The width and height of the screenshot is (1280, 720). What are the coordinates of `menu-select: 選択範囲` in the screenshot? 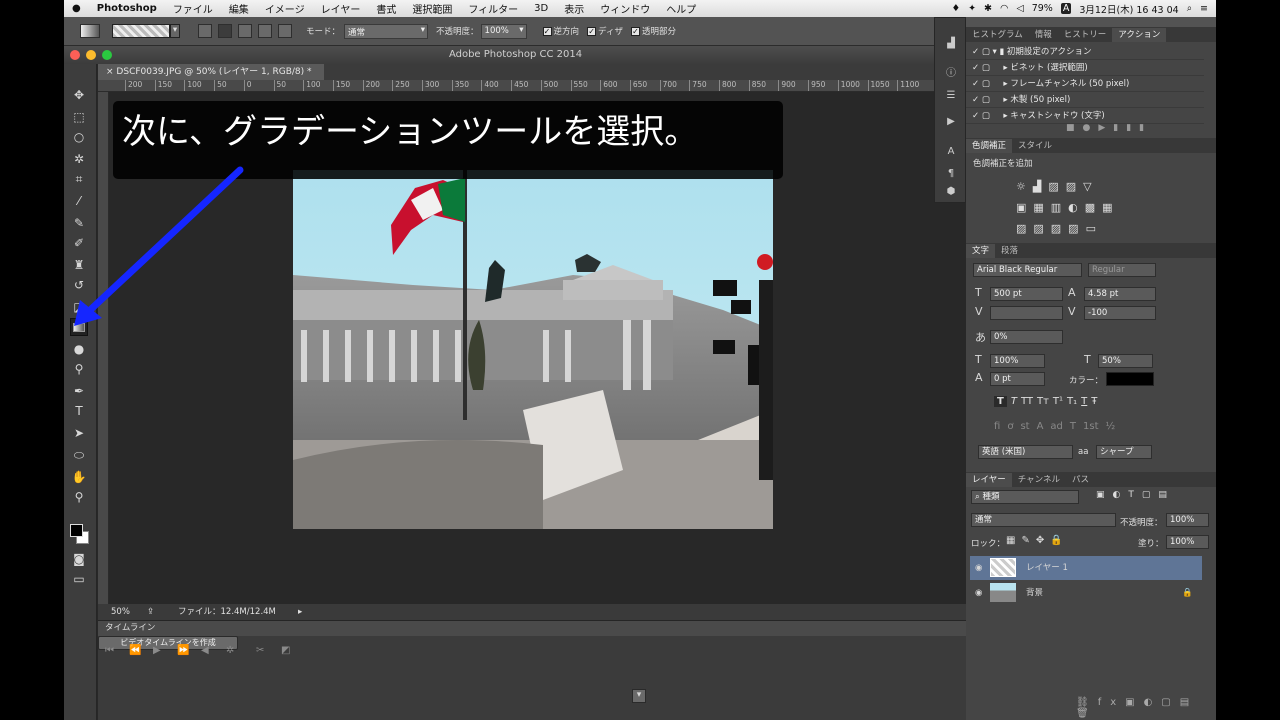 It's located at (432, 8).